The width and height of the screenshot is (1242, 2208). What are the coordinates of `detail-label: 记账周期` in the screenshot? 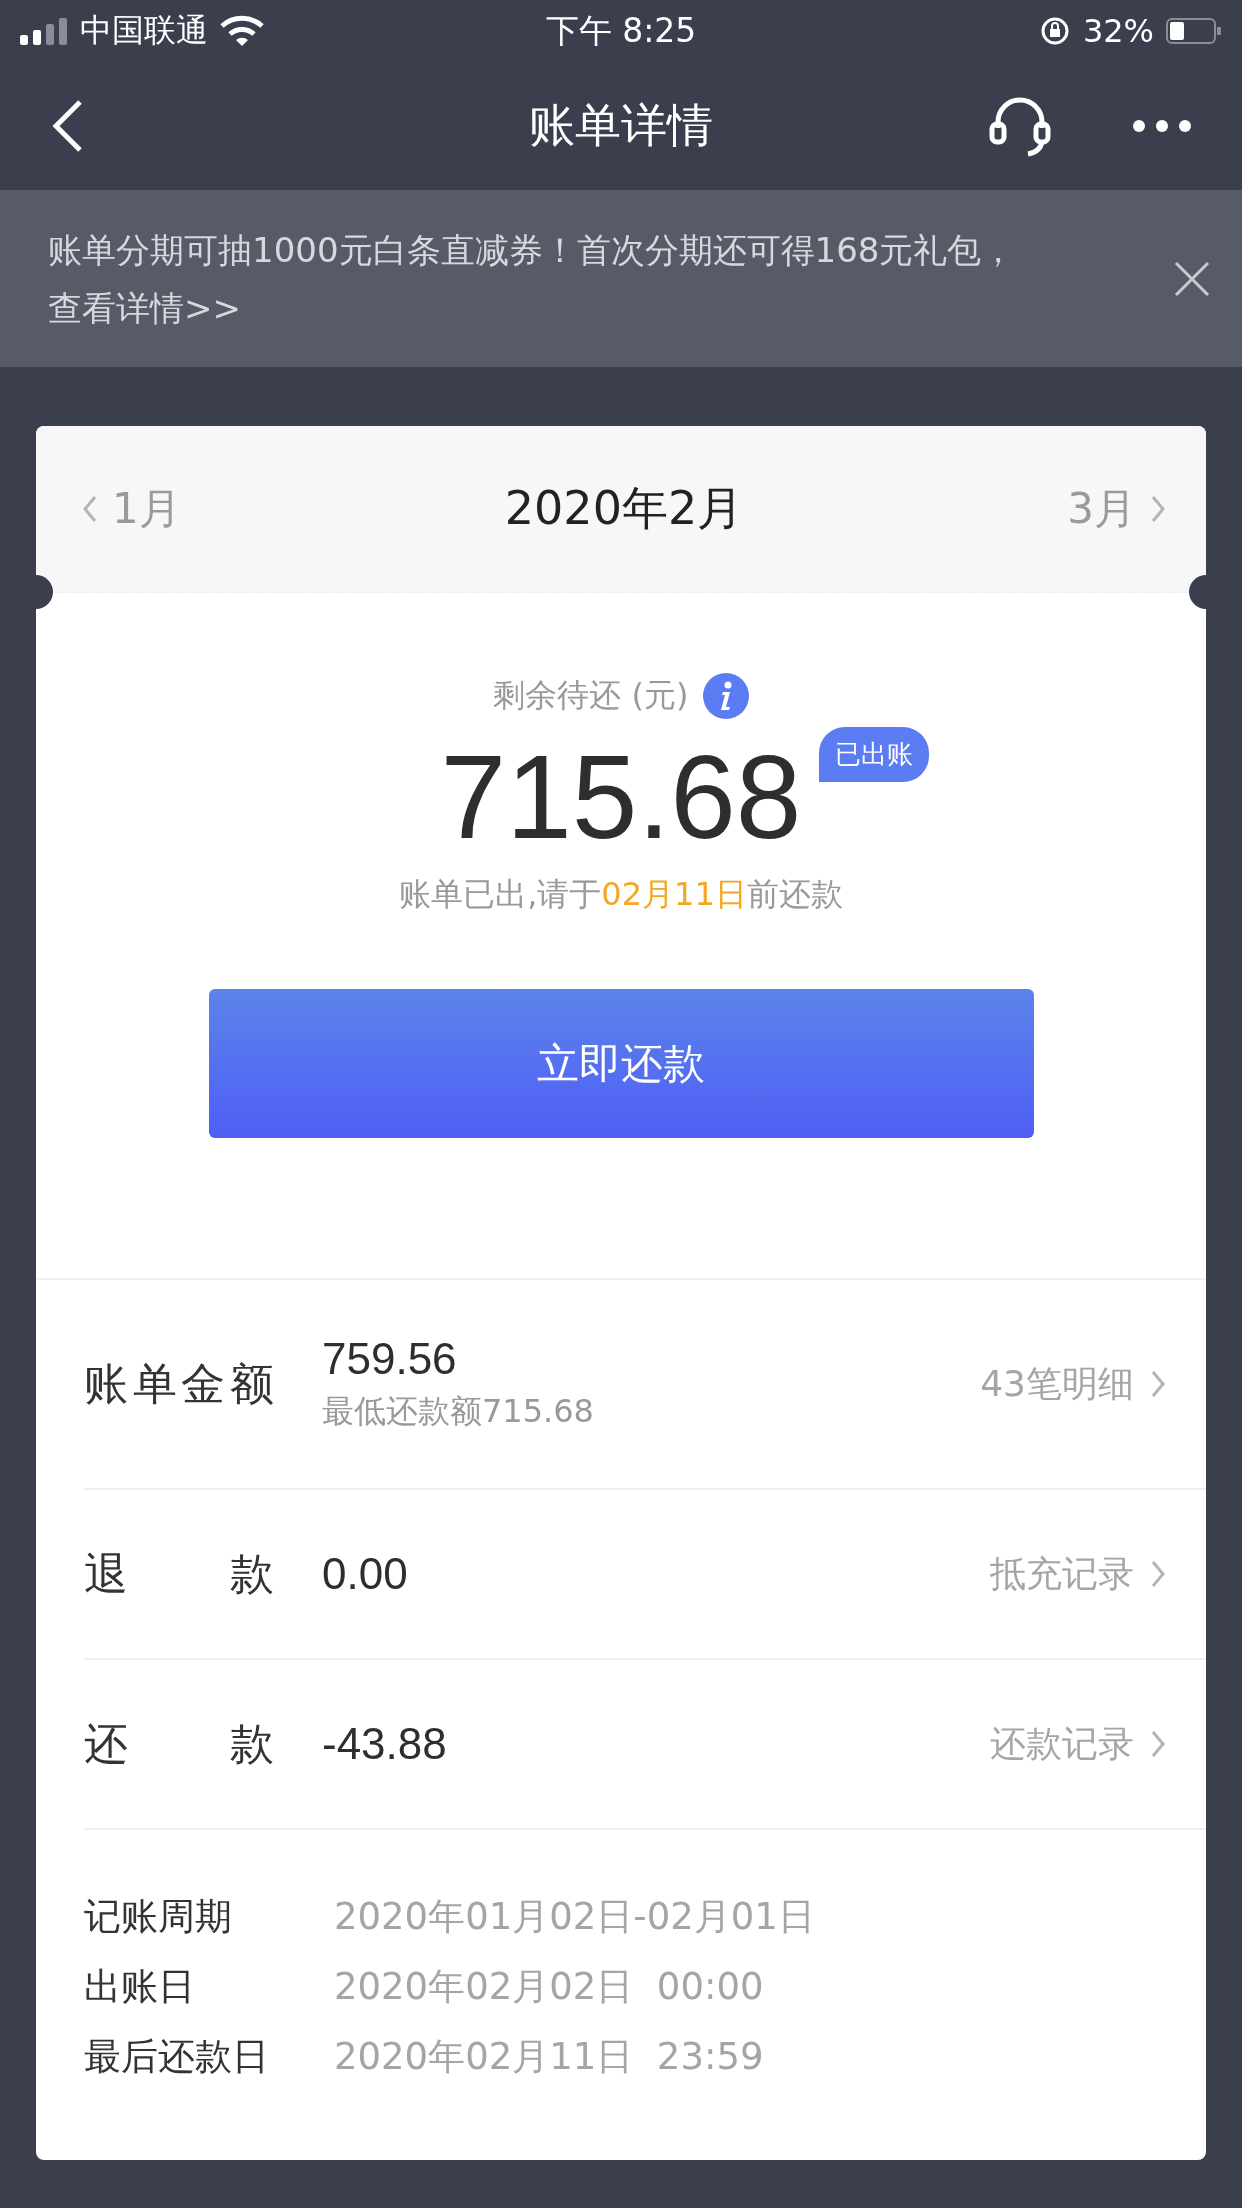 It's located at (158, 1917).